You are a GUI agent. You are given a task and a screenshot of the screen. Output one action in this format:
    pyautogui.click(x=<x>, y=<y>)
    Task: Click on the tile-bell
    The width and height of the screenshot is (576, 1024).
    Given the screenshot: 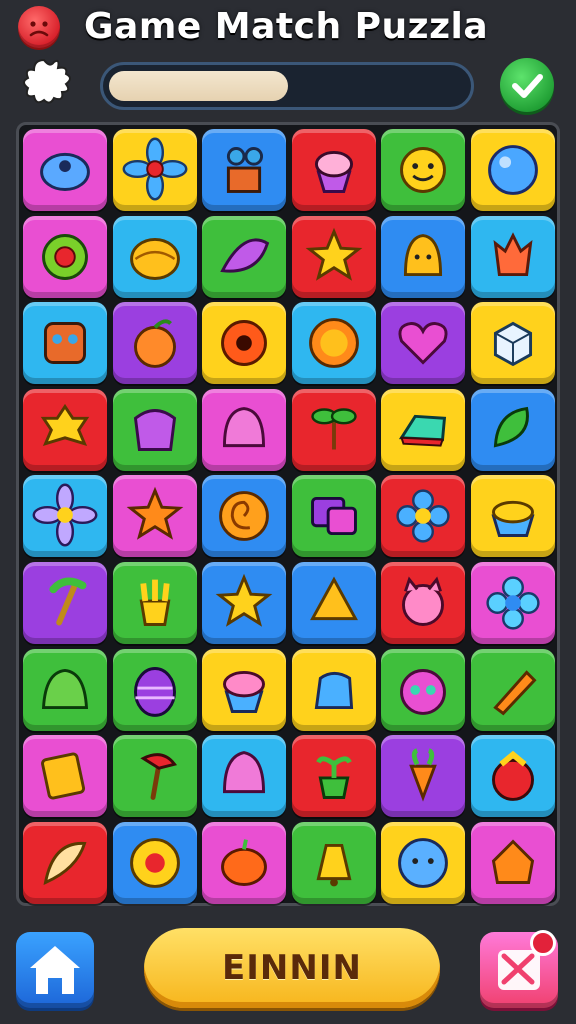 What is the action you would take?
    pyautogui.click(x=333, y=862)
    